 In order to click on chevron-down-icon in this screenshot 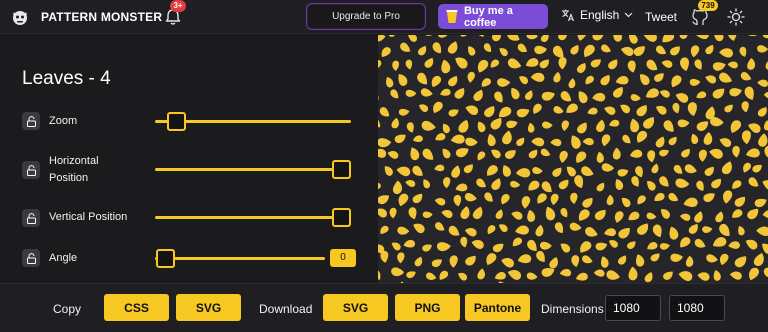, I will do `click(628, 15)`.